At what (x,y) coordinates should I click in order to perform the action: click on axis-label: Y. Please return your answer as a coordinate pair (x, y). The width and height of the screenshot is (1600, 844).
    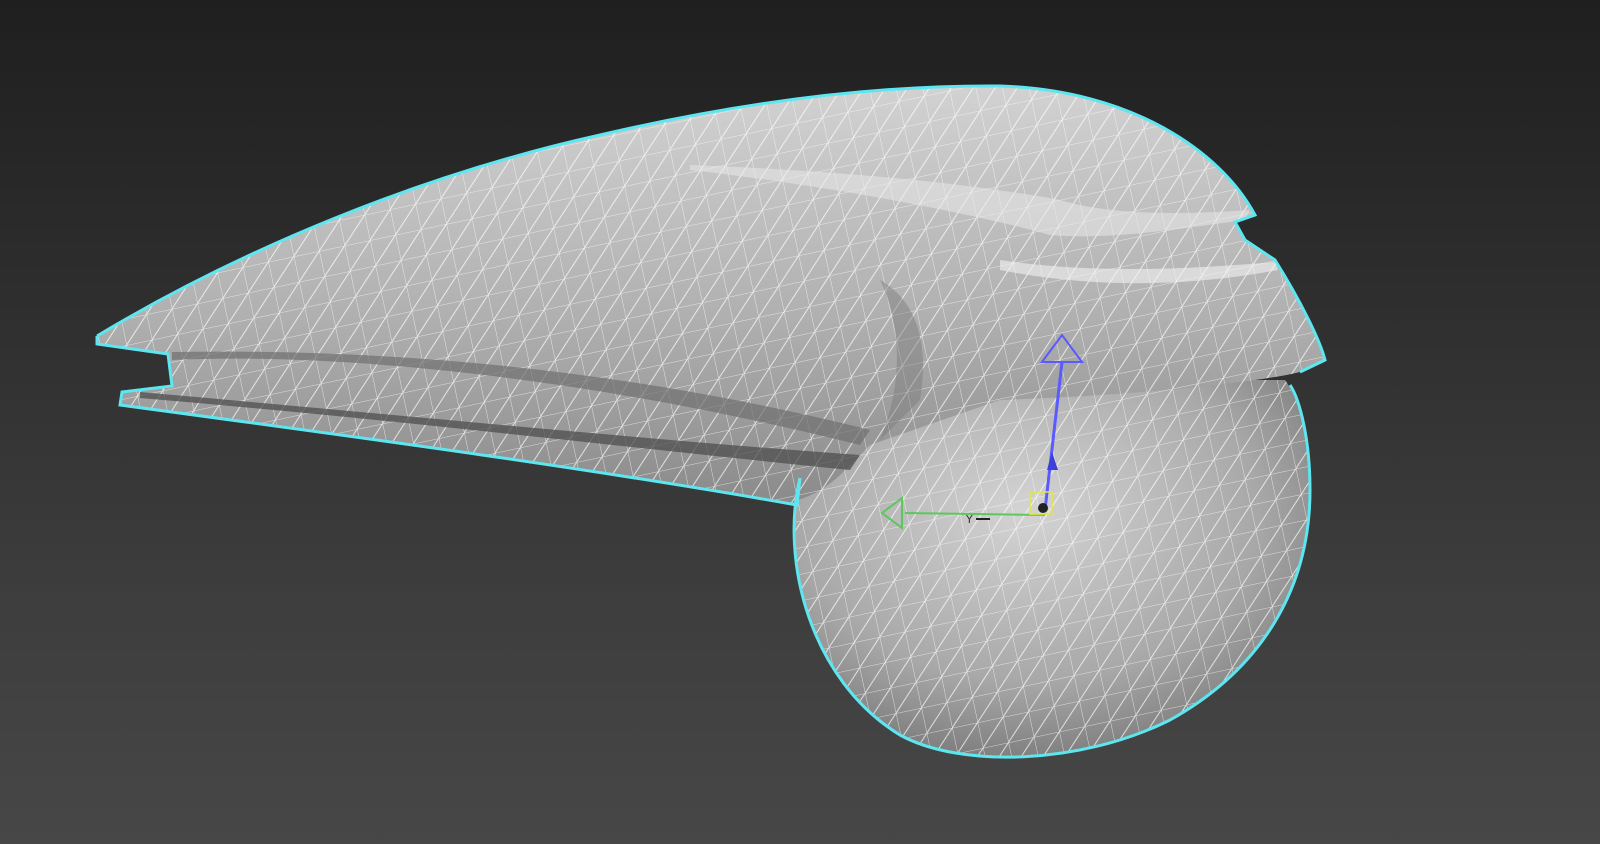
    Looking at the image, I should click on (969, 519).